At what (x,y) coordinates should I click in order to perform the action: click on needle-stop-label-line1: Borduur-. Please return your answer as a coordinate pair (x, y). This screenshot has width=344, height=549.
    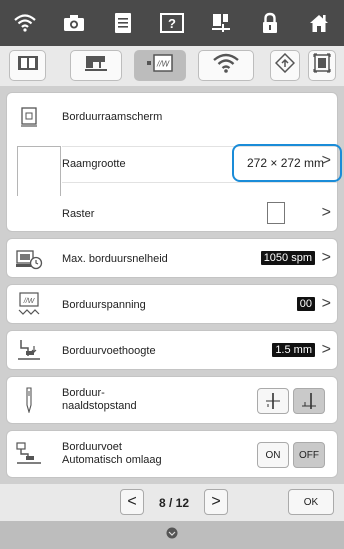
    Looking at the image, I should click on (83, 393).